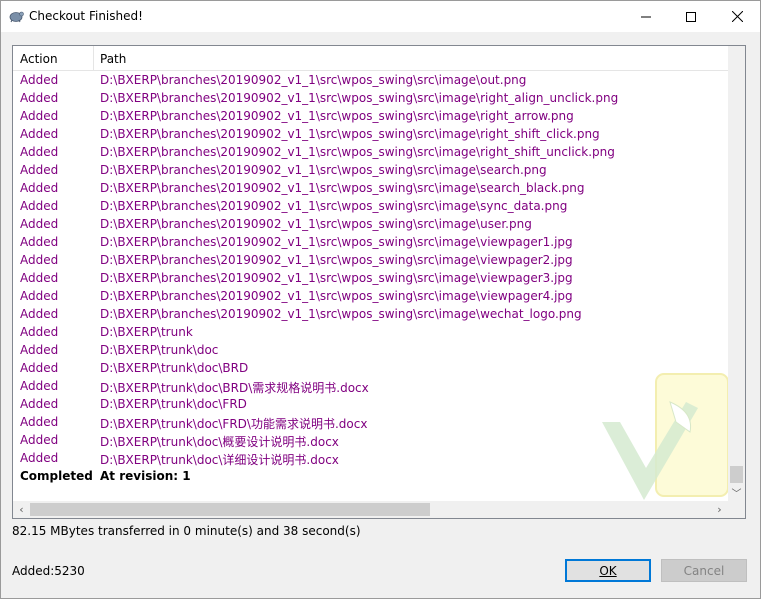 This screenshot has height=599, width=761. Describe the element at coordinates (173, 404) in the screenshot. I see `row-path: D:\BXERP\trunk\doc\FRD` at that location.